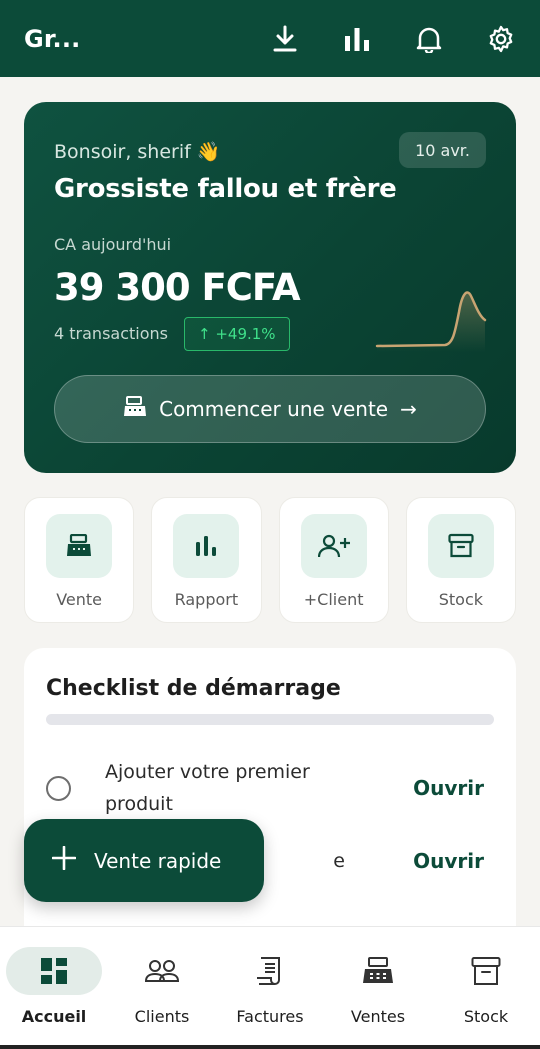  I want to click on checklist-item: Ajouter votre premier produit Ouvrir, so click(270, 788).